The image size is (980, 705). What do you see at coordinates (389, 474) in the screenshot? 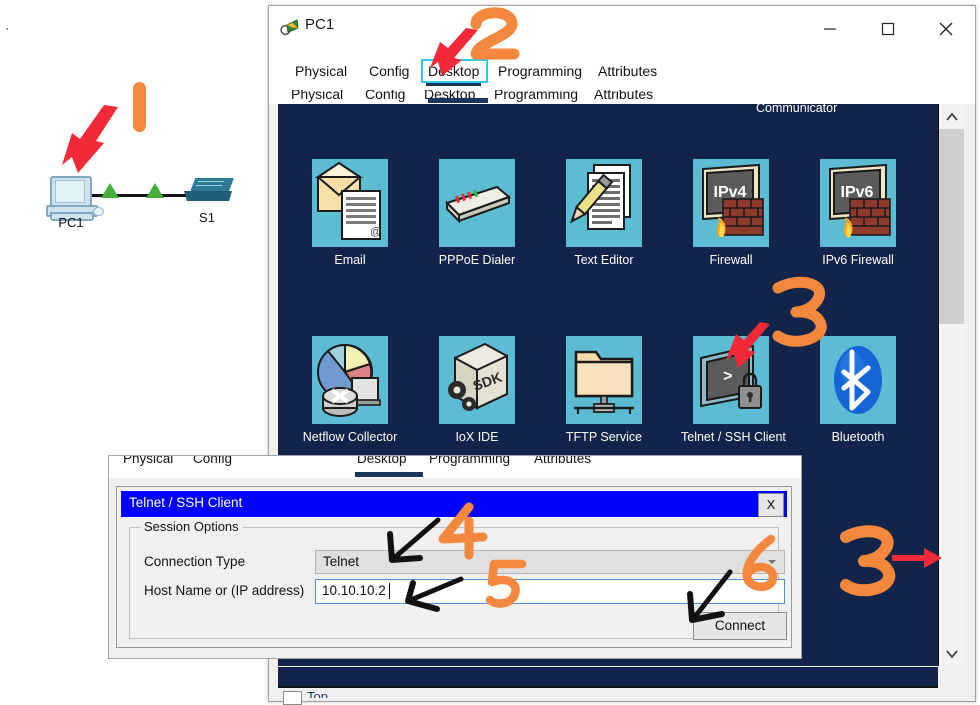
I see `telnet-tab-selected-underline` at bounding box center [389, 474].